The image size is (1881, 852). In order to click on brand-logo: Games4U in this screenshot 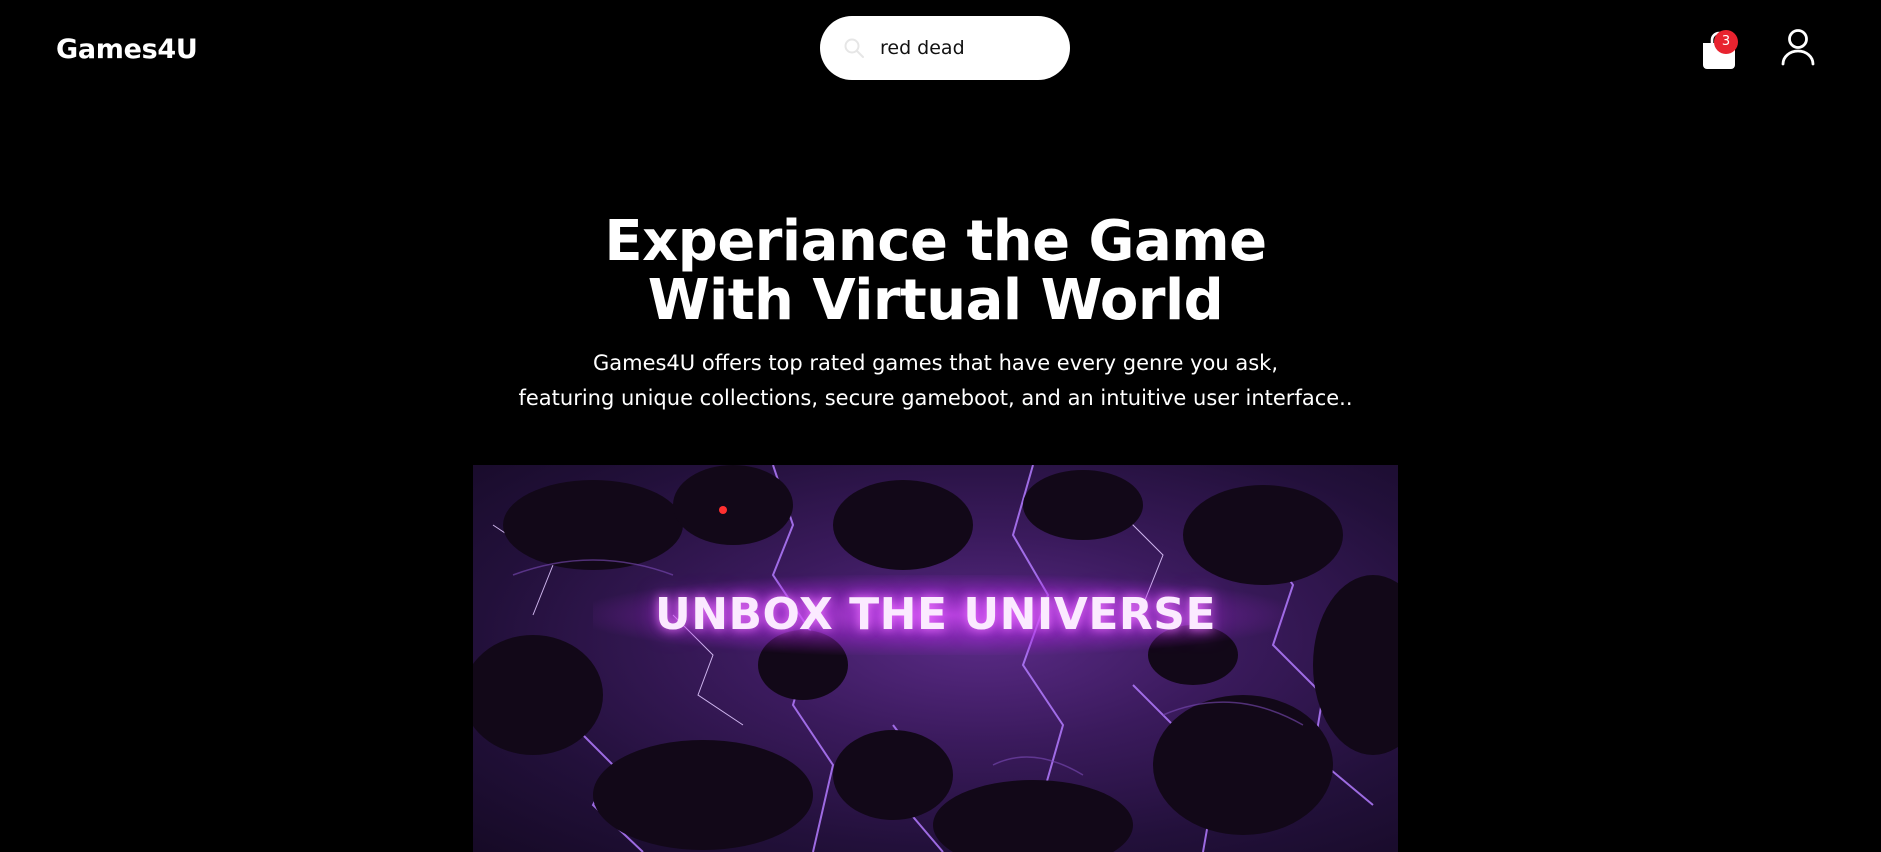, I will do `click(127, 50)`.